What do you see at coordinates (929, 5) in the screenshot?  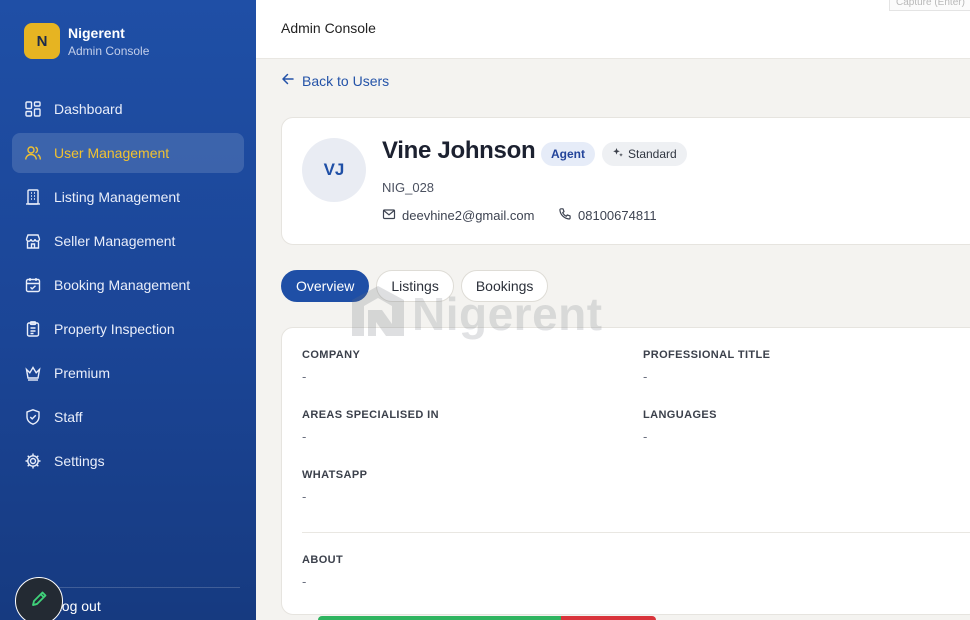 I see `capture-hint: Capture (Enter)` at bounding box center [929, 5].